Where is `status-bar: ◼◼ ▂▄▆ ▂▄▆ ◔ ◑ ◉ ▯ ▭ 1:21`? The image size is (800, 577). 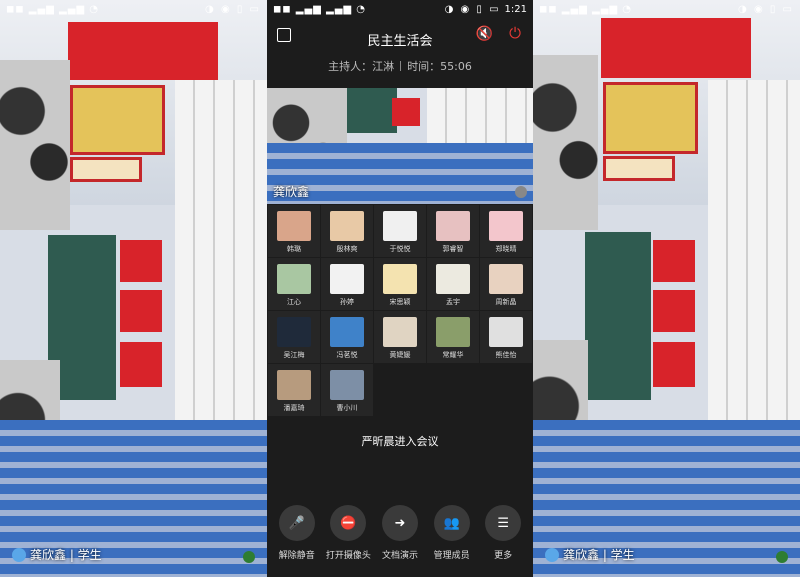 status-bar: ◼◼ ▂▄▆ ▂▄▆ ◔ ◑ ◉ ▯ ▭ 1:21 is located at coordinates (400, 9).